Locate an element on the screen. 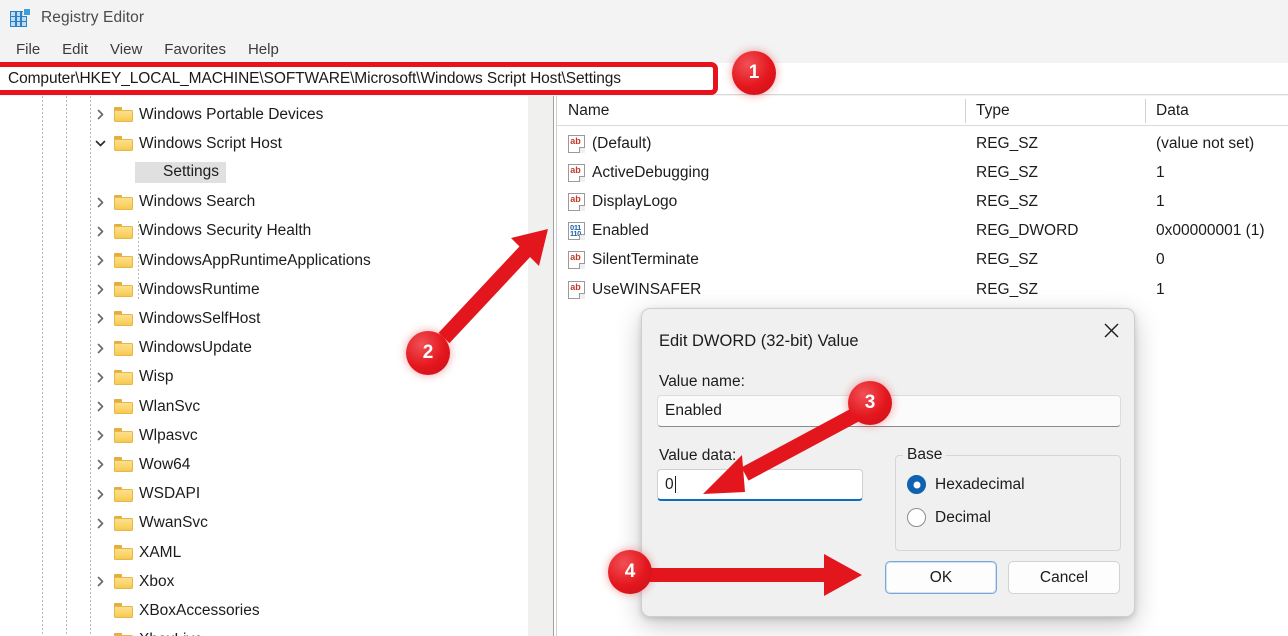 The height and width of the screenshot is (636, 1288). value-name-cell: ab (Default) is located at coordinates (610, 143).